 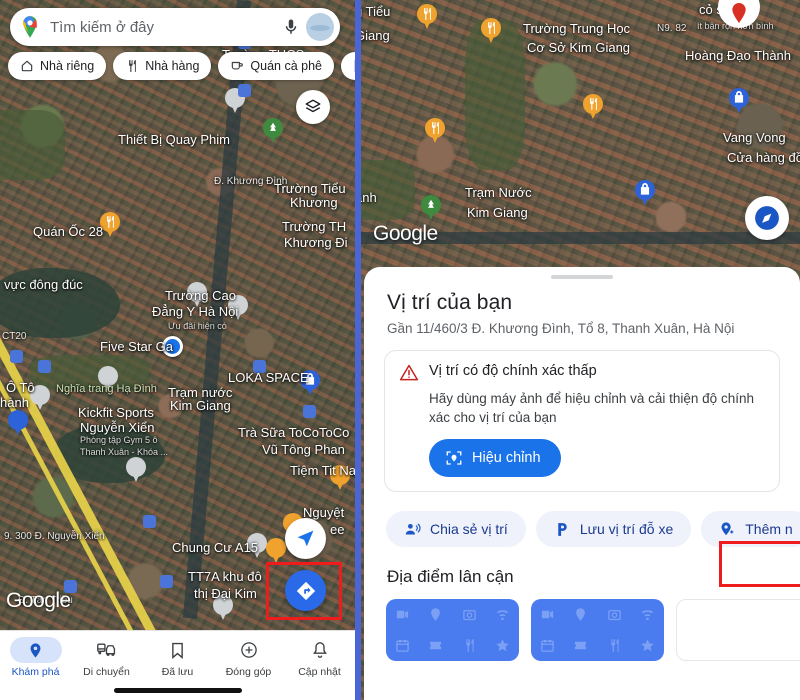 I want to click on map-layers-button, so click(x=313, y=107).